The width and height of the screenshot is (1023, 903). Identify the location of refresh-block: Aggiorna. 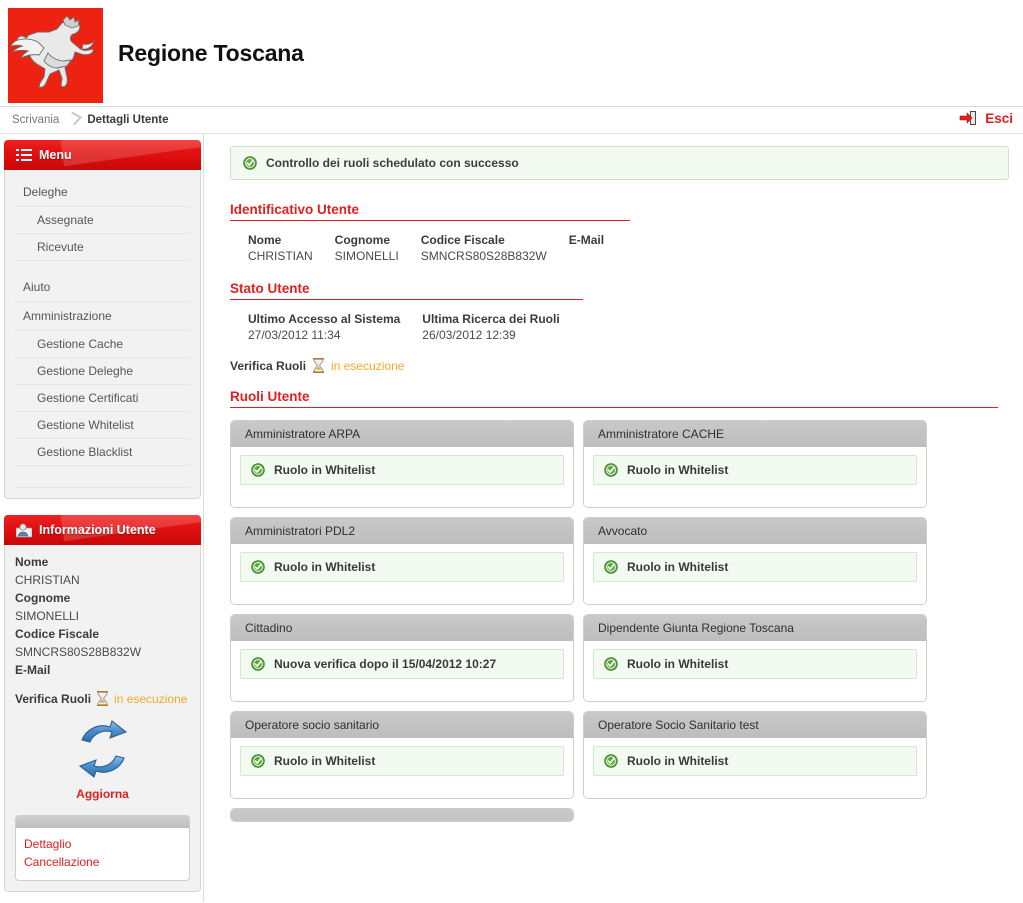
(102, 759).